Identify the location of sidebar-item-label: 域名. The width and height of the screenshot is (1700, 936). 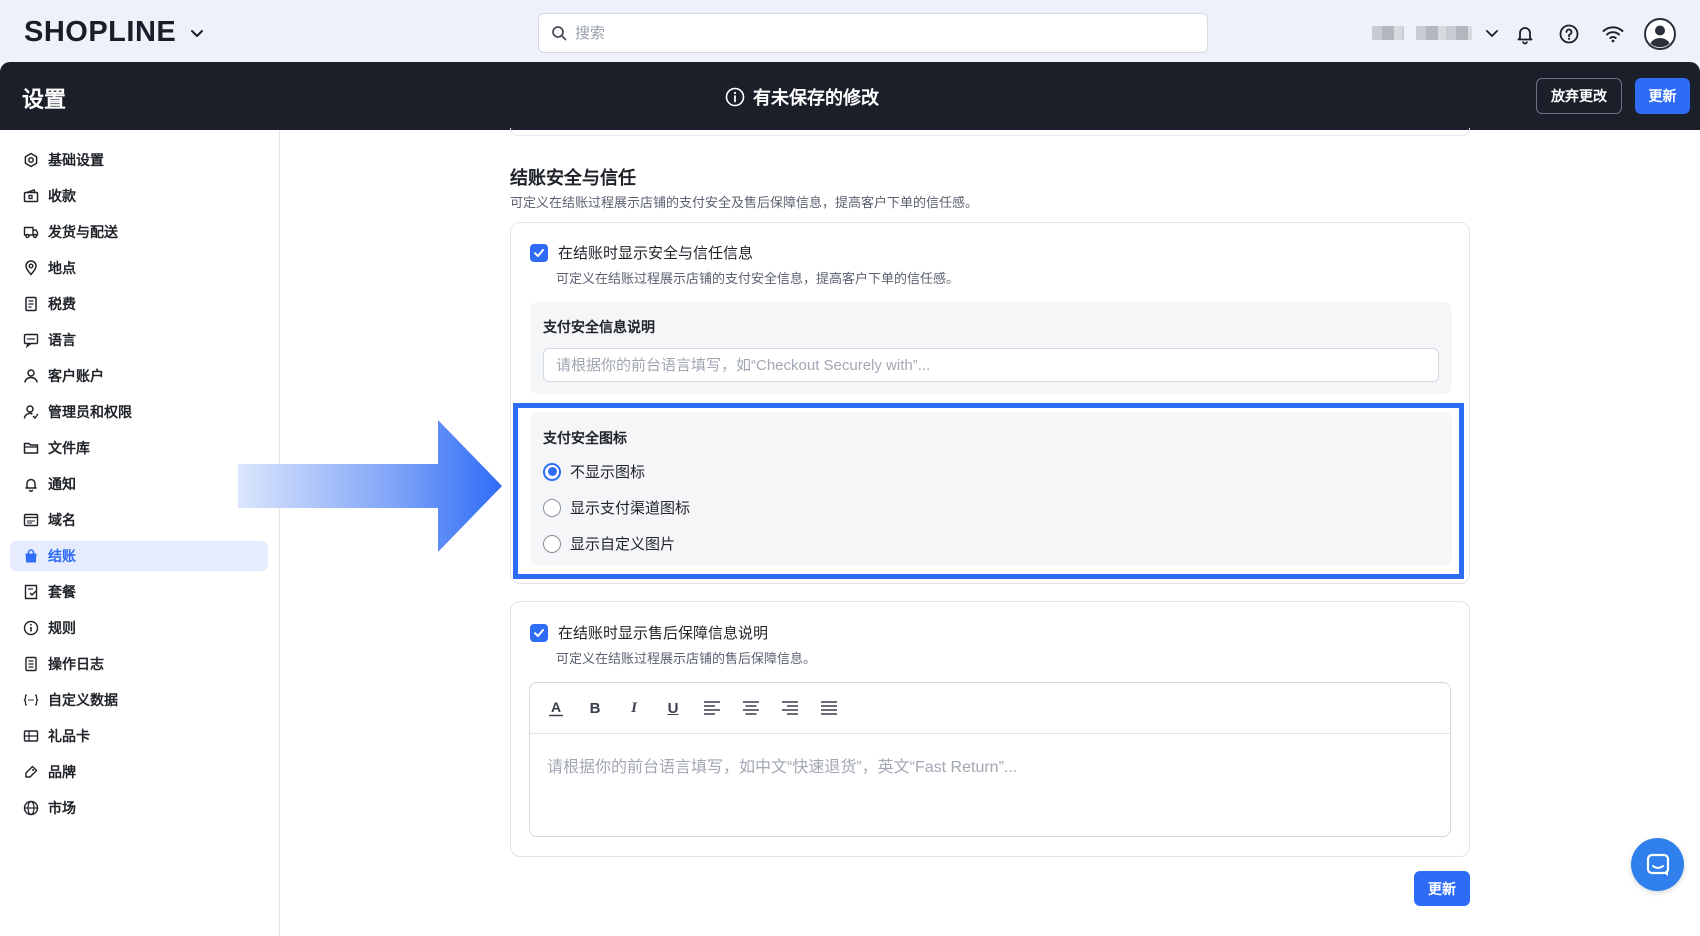
(62, 520).